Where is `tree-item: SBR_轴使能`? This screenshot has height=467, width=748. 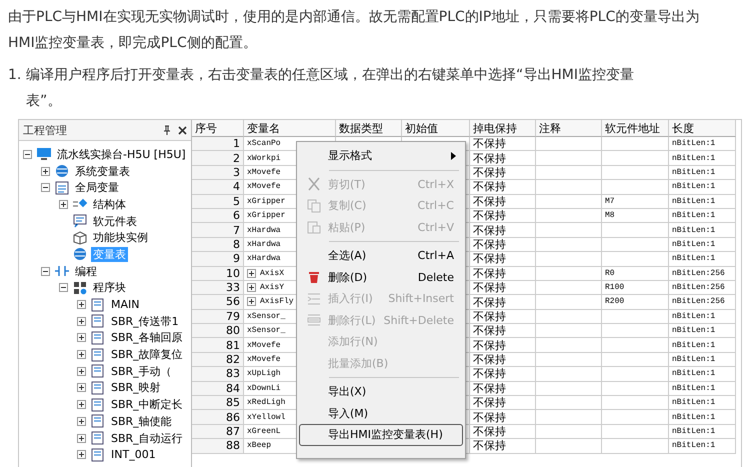
tree-item: SBR_轴使能 is located at coordinates (141, 421).